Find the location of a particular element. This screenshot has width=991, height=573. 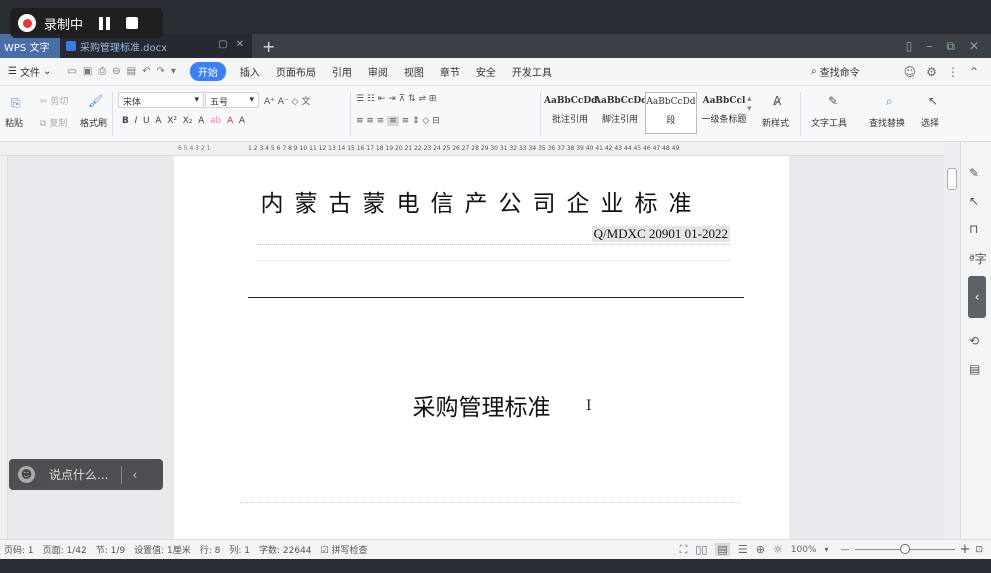

style-heading-1: AaBbCcl 一级条标题 is located at coordinates (724, 113).